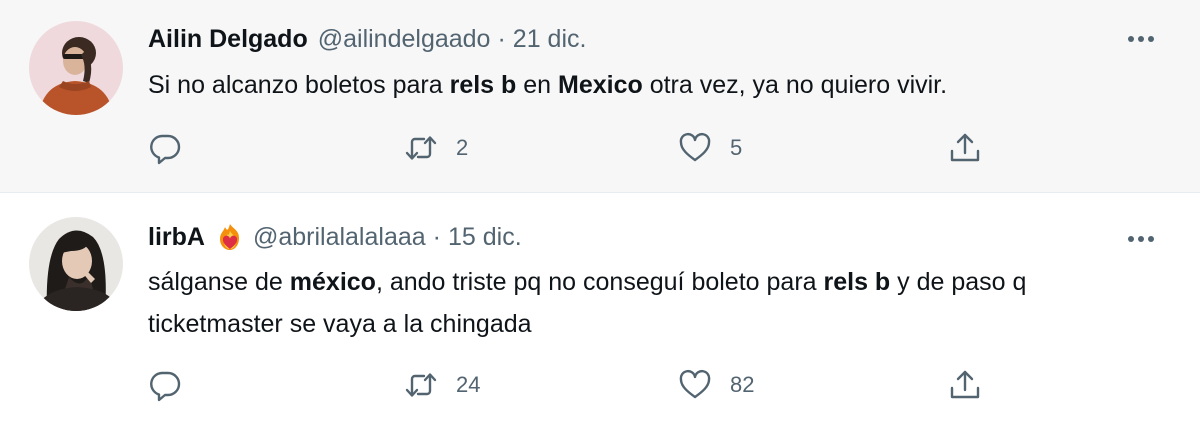  What do you see at coordinates (442, 385) in the screenshot?
I see `retweet-button: 24` at bounding box center [442, 385].